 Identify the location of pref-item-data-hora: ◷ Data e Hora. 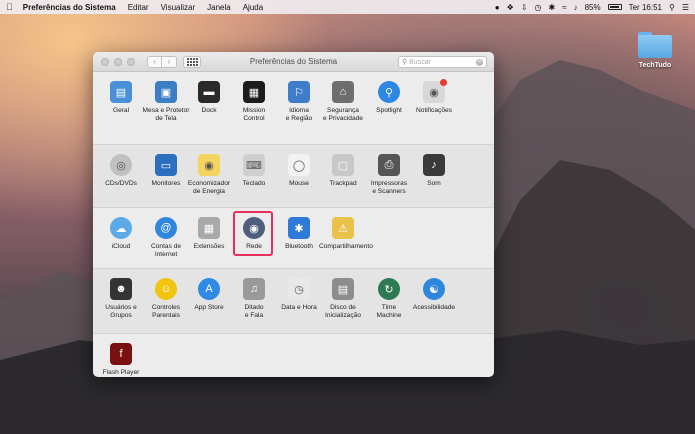
(299, 295).